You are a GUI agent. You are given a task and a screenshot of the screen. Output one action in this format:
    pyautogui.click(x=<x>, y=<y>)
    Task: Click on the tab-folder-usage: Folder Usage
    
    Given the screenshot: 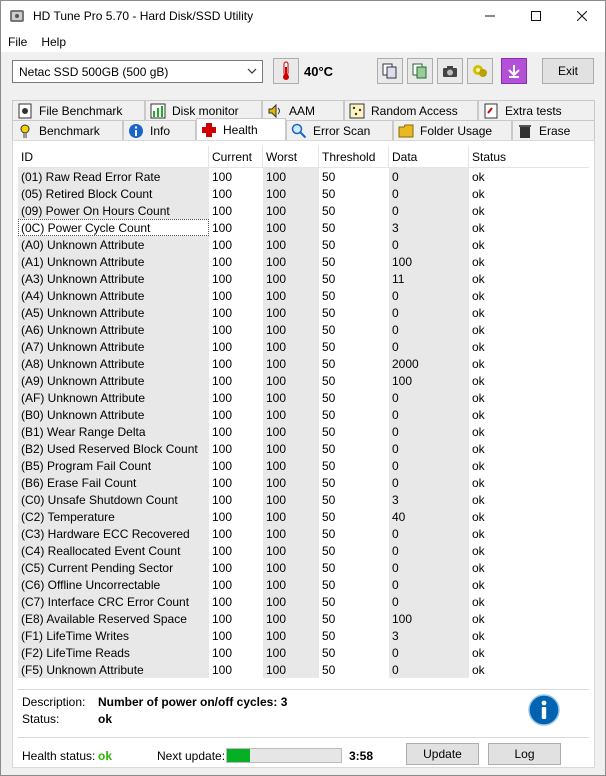 What is the action you would take?
    pyautogui.click(x=452, y=130)
    